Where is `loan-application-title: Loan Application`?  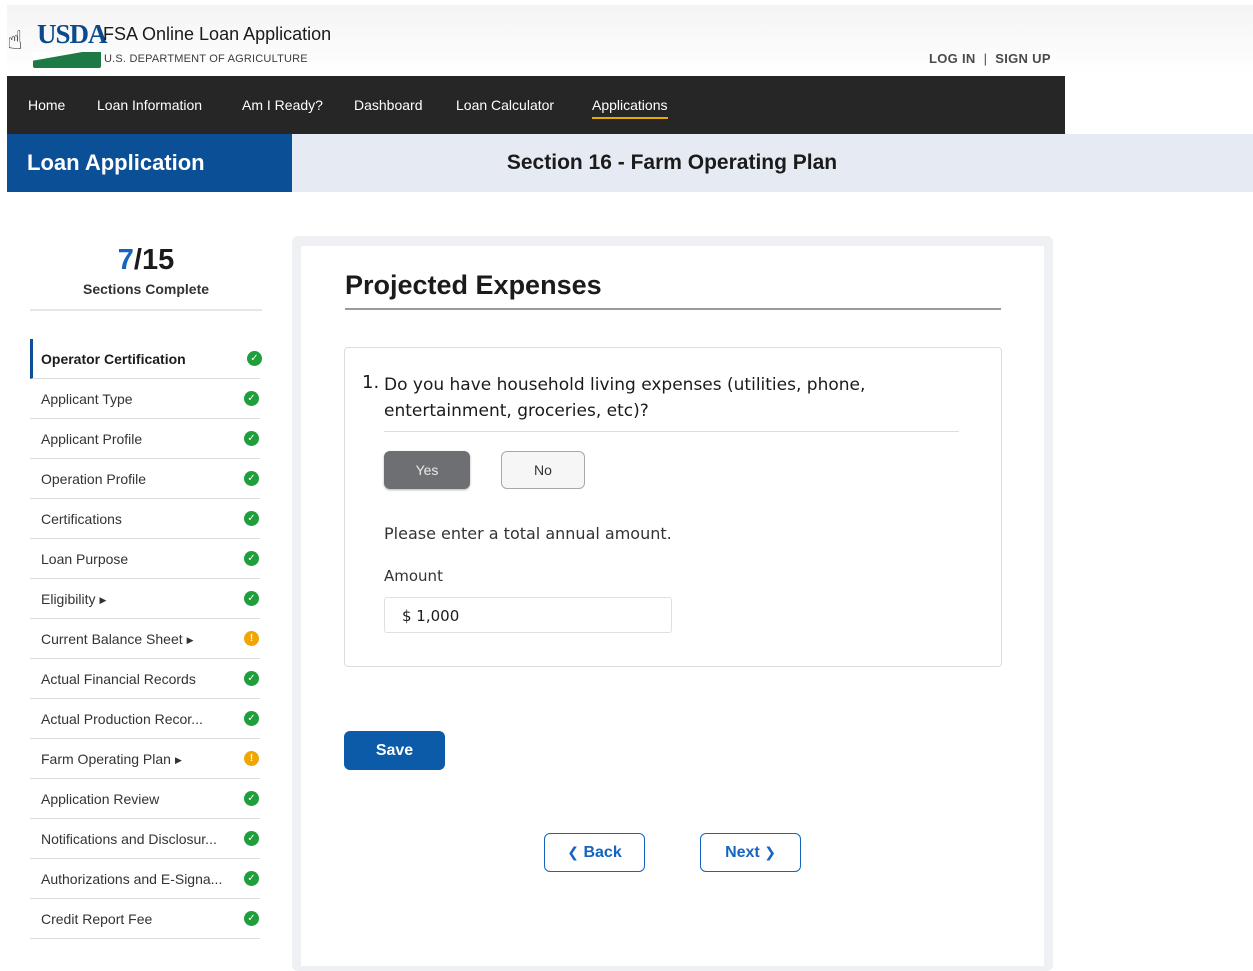 loan-application-title: Loan Application is located at coordinates (116, 162).